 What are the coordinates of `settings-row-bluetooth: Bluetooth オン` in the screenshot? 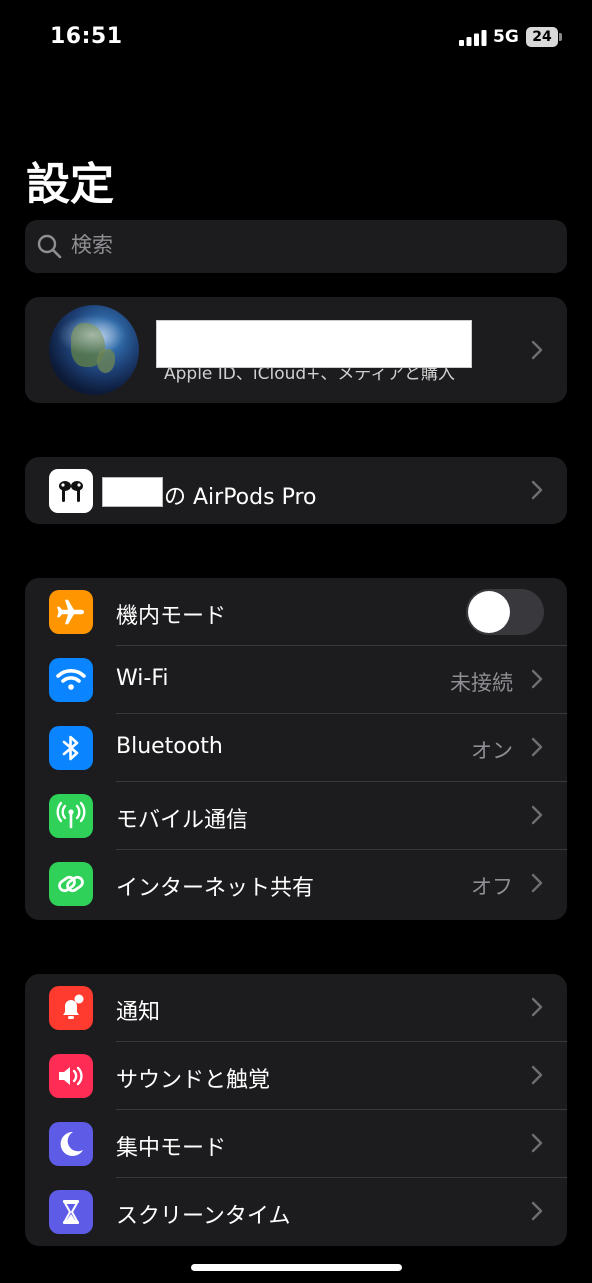 It's located at (296, 748).